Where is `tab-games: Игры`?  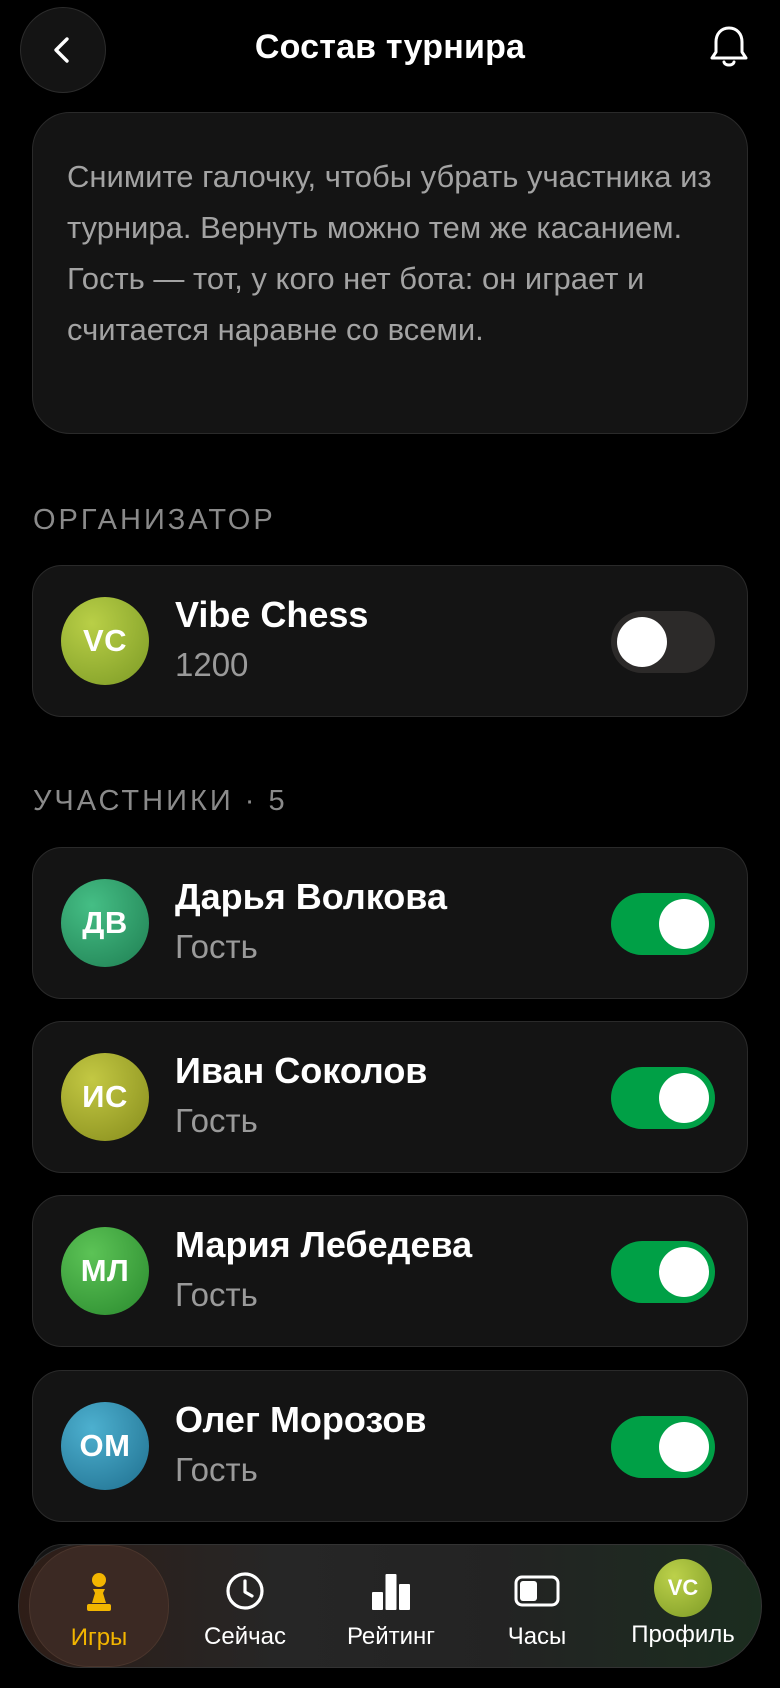
tab-games: Игры is located at coordinates (99, 1606).